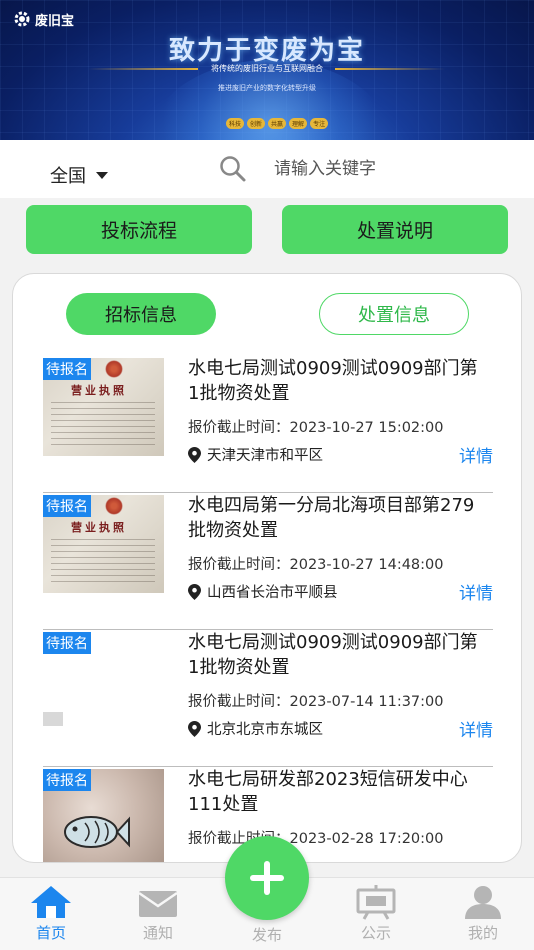 The width and height of the screenshot is (534, 950). I want to click on nav-announcement-label: 公示, so click(375, 933).